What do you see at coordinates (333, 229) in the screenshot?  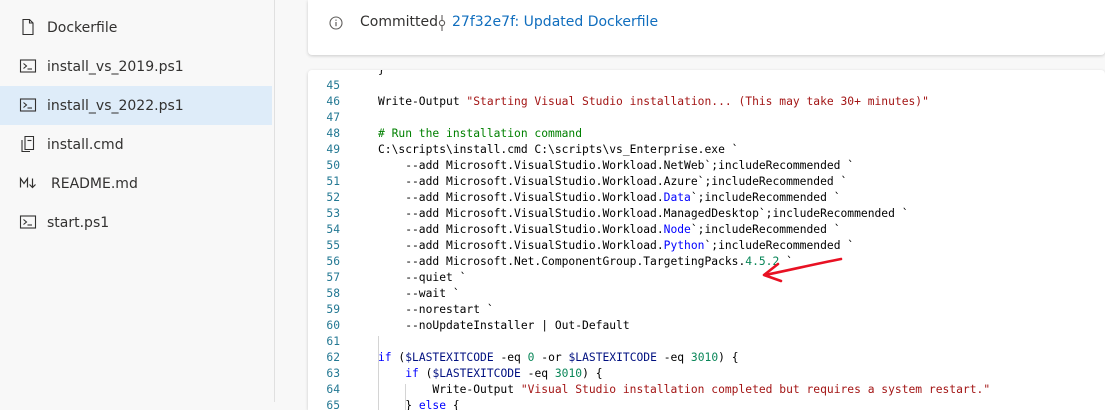 I see `line-number: 54` at bounding box center [333, 229].